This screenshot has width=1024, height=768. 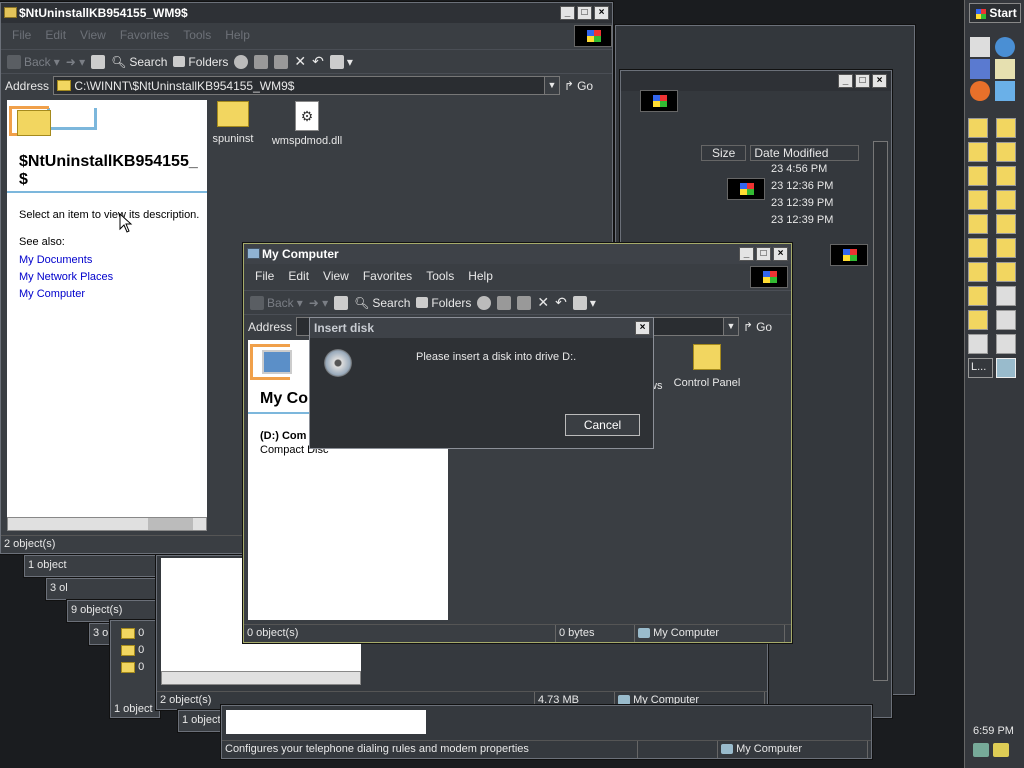 What do you see at coordinates (306, 85) in the screenshot?
I see `address-input: C:\WINNT\$NtUninstallKB954155_WM9$ ▼` at bounding box center [306, 85].